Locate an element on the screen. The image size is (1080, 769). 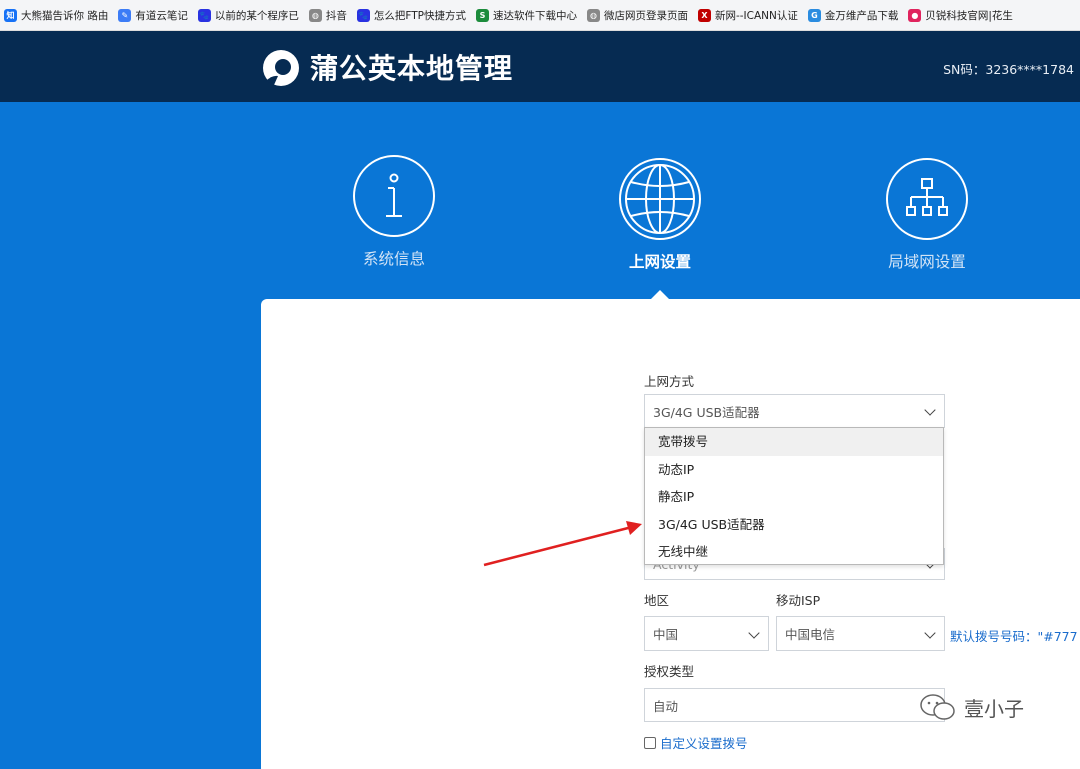
bookmark-label: 怎么把FTP快捷方式 is located at coordinates (419, 15).